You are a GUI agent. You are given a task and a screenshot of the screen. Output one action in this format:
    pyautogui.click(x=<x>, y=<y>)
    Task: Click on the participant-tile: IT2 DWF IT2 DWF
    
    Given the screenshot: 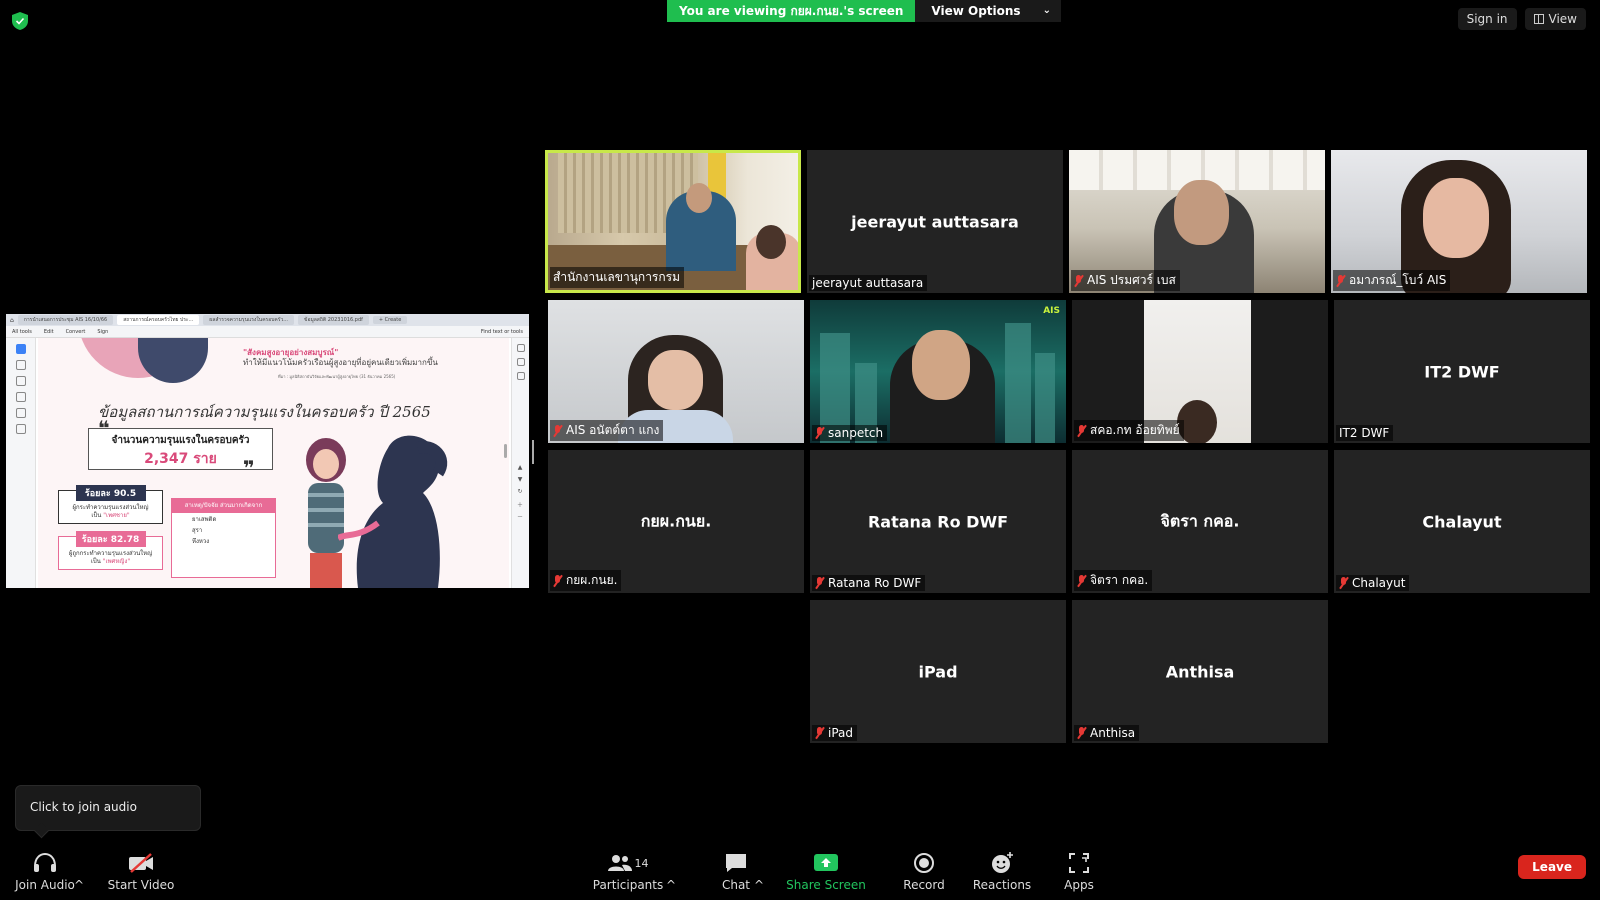 What is the action you would take?
    pyautogui.click(x=1462, y=371)
    